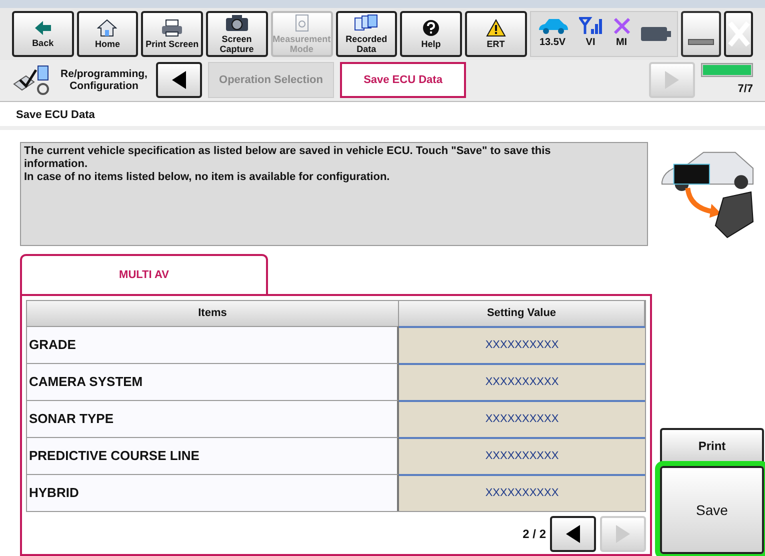 The image size is (765, 556). I want to click on toolbar-button: Screen Capture, so click(237, 33).